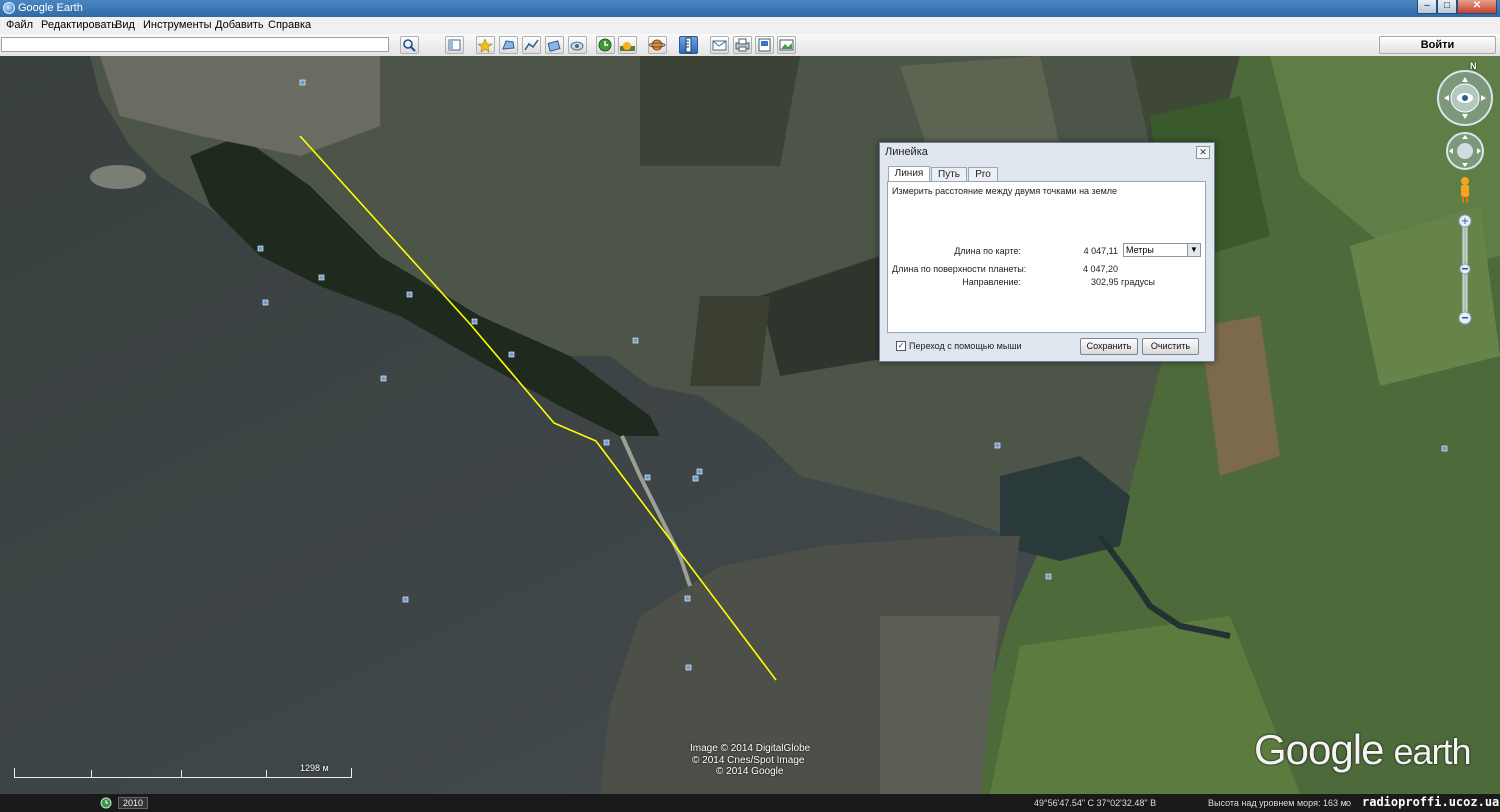 The width and height of the screenshot is (1500, 812). I want to click on ruler-close-button: ✕, so click(1203, 152).